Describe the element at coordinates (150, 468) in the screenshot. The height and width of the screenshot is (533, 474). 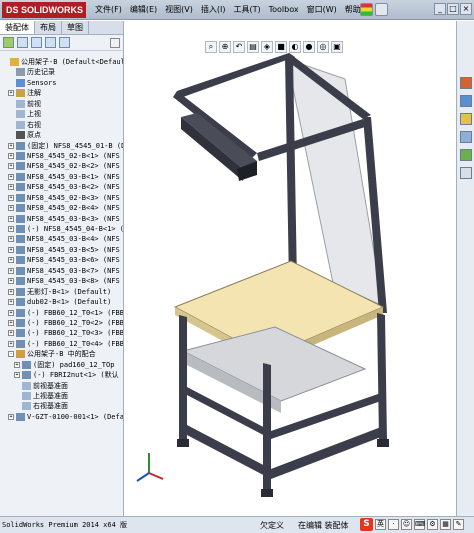
I see `reference-triad` at that location.